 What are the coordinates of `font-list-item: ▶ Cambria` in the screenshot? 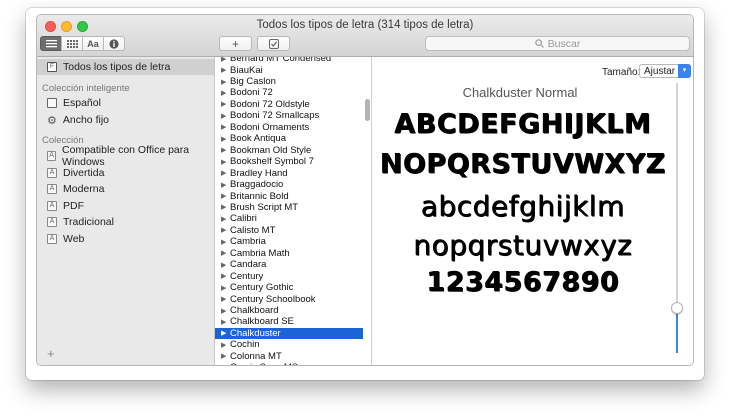 It's located at (289, 241).